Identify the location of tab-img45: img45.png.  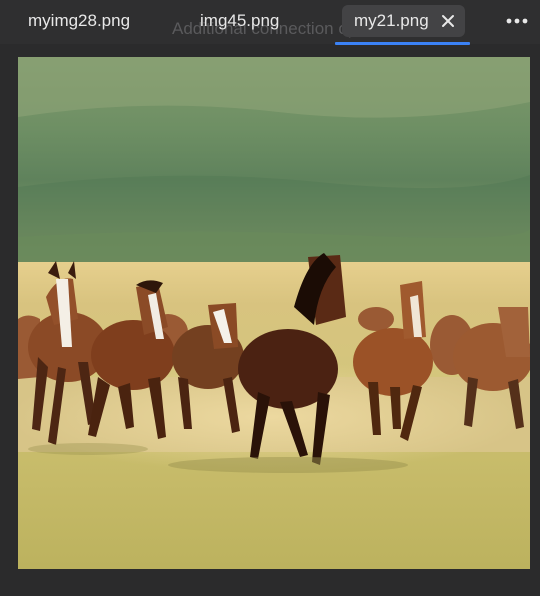
(239, 21).